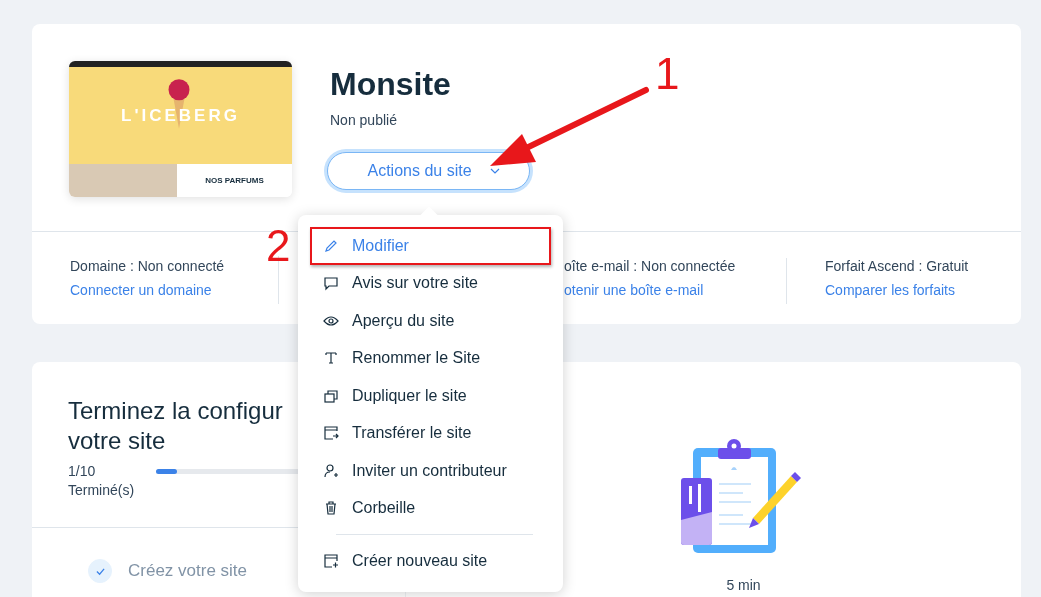 The width and height of the screenshot is (1041, 597). I want to click on speech-bubble-icon, so click(331, 283).